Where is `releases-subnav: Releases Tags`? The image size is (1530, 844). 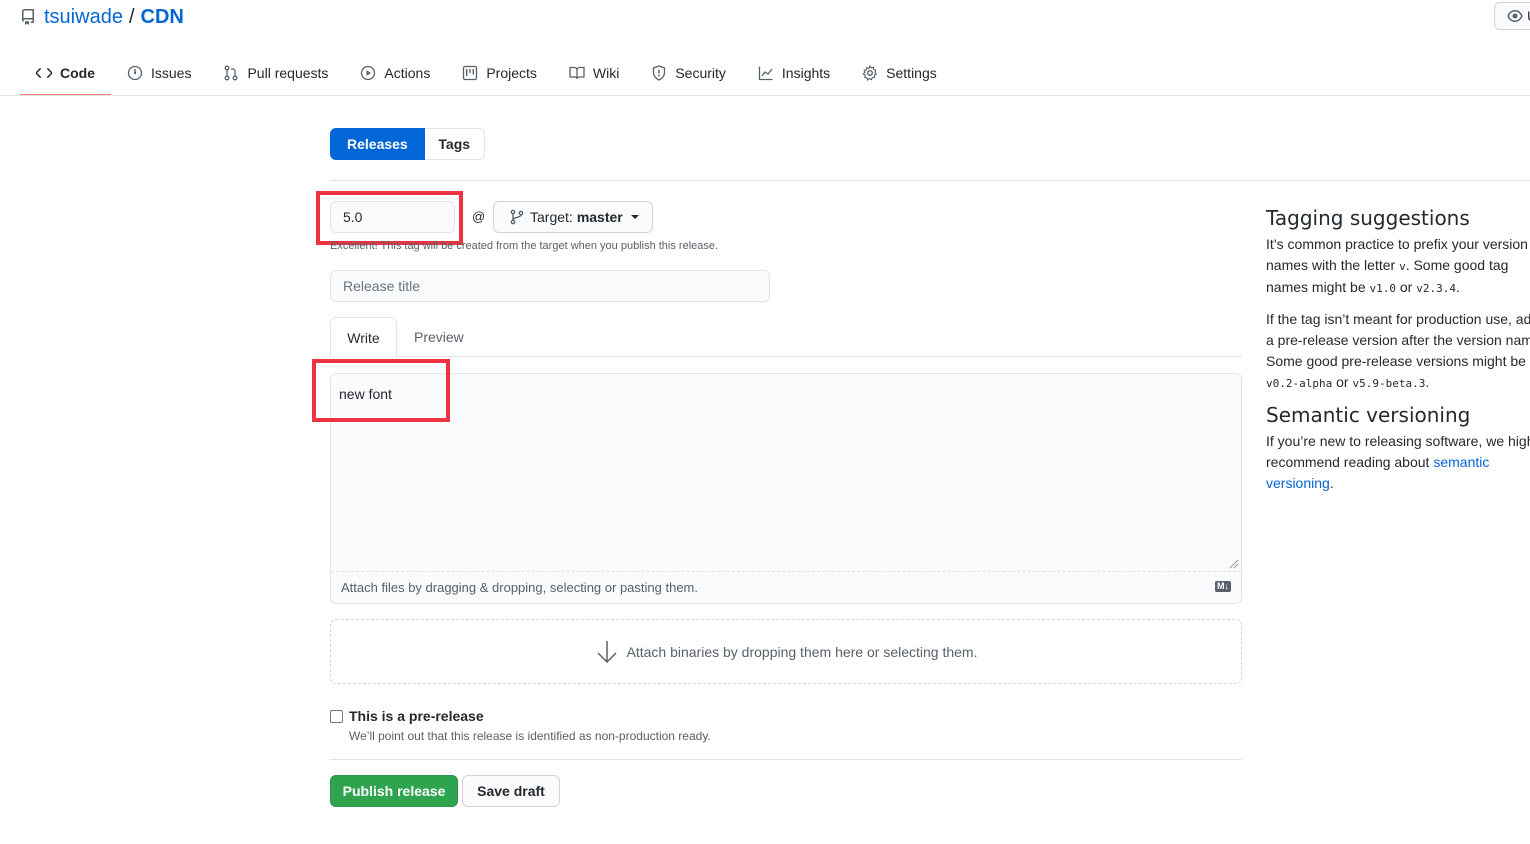
releases-subnav: Releases Tags is located at coordinates (407, 144).